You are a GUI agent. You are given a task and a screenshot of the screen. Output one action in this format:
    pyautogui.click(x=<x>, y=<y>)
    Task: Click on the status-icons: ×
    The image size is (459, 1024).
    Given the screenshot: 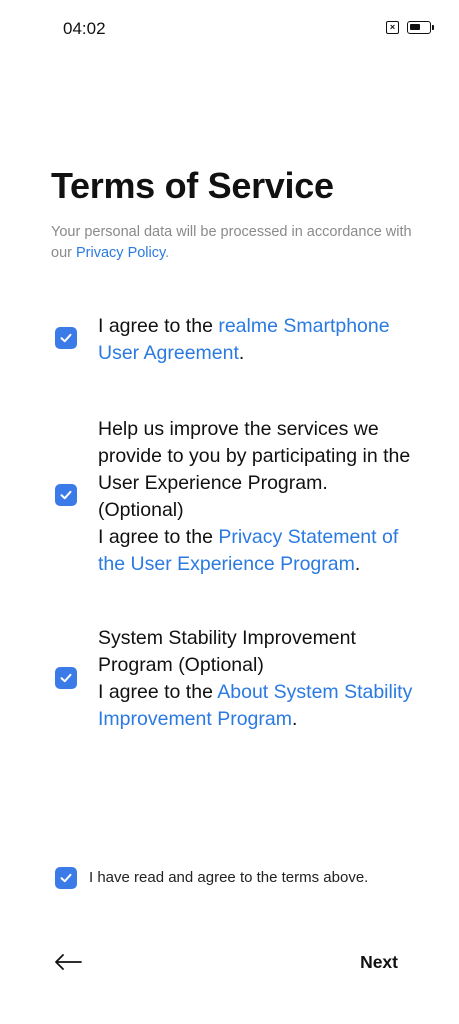 What is the action you would take?
    pyautogui.click(x=410, y=27)
    